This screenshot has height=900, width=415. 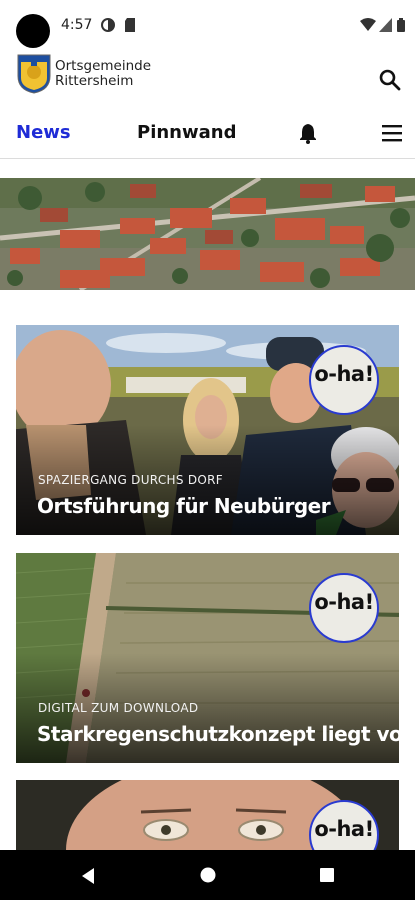 I want to click on main-navigation: News Pinnwand, so click(x=207, y=134).